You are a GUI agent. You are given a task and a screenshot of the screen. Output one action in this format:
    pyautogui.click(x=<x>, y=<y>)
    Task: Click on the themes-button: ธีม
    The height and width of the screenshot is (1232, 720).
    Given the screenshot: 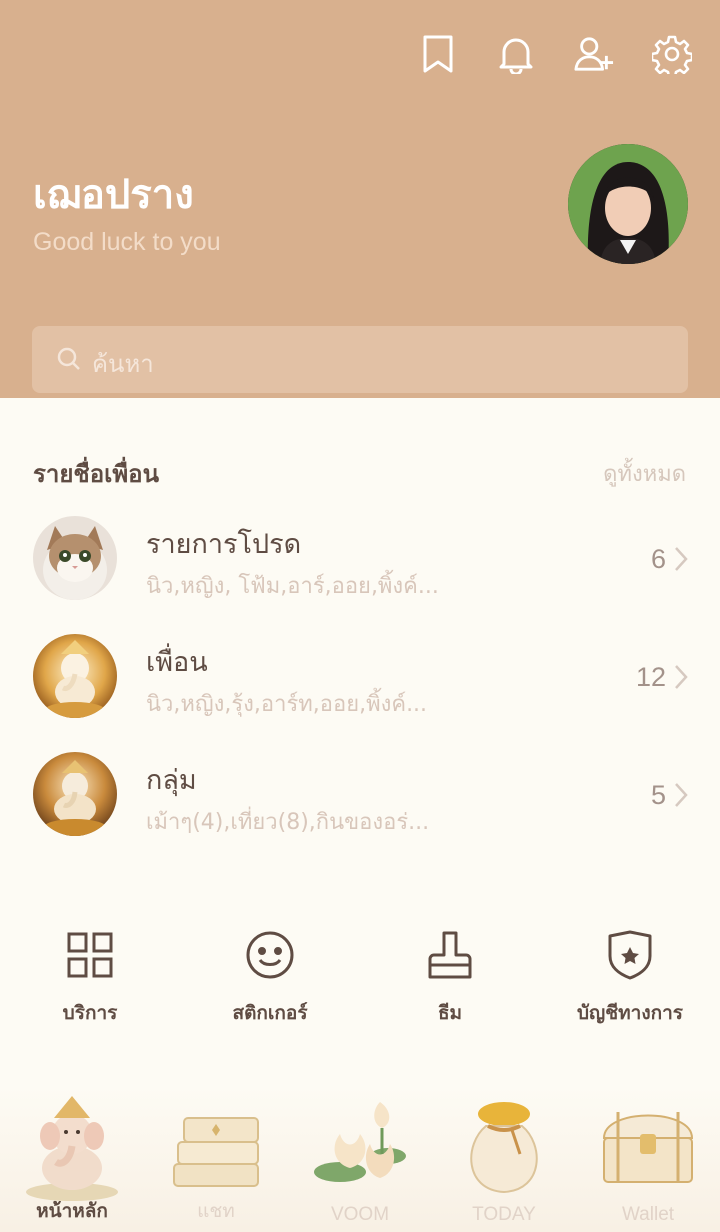 What is the action you would take?
    pyautogui.click(x=450, y=978)
    